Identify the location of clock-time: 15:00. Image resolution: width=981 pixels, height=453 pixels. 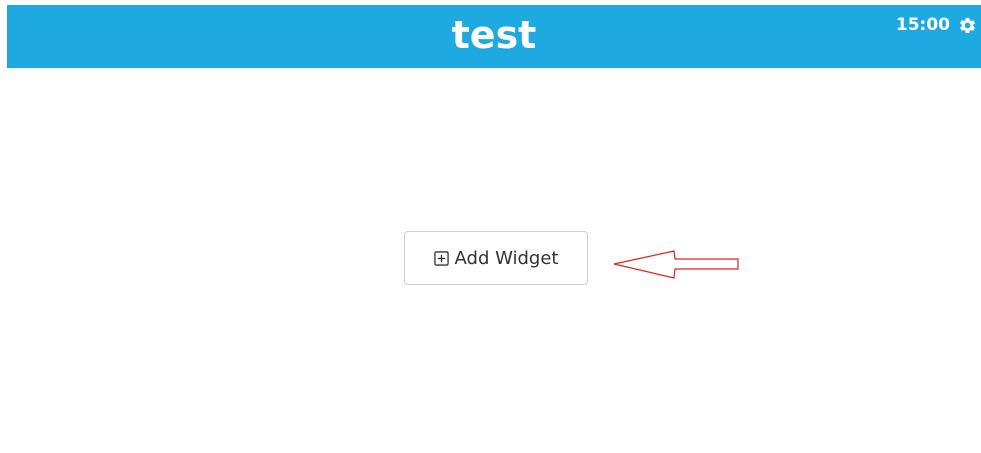
(922, 25).